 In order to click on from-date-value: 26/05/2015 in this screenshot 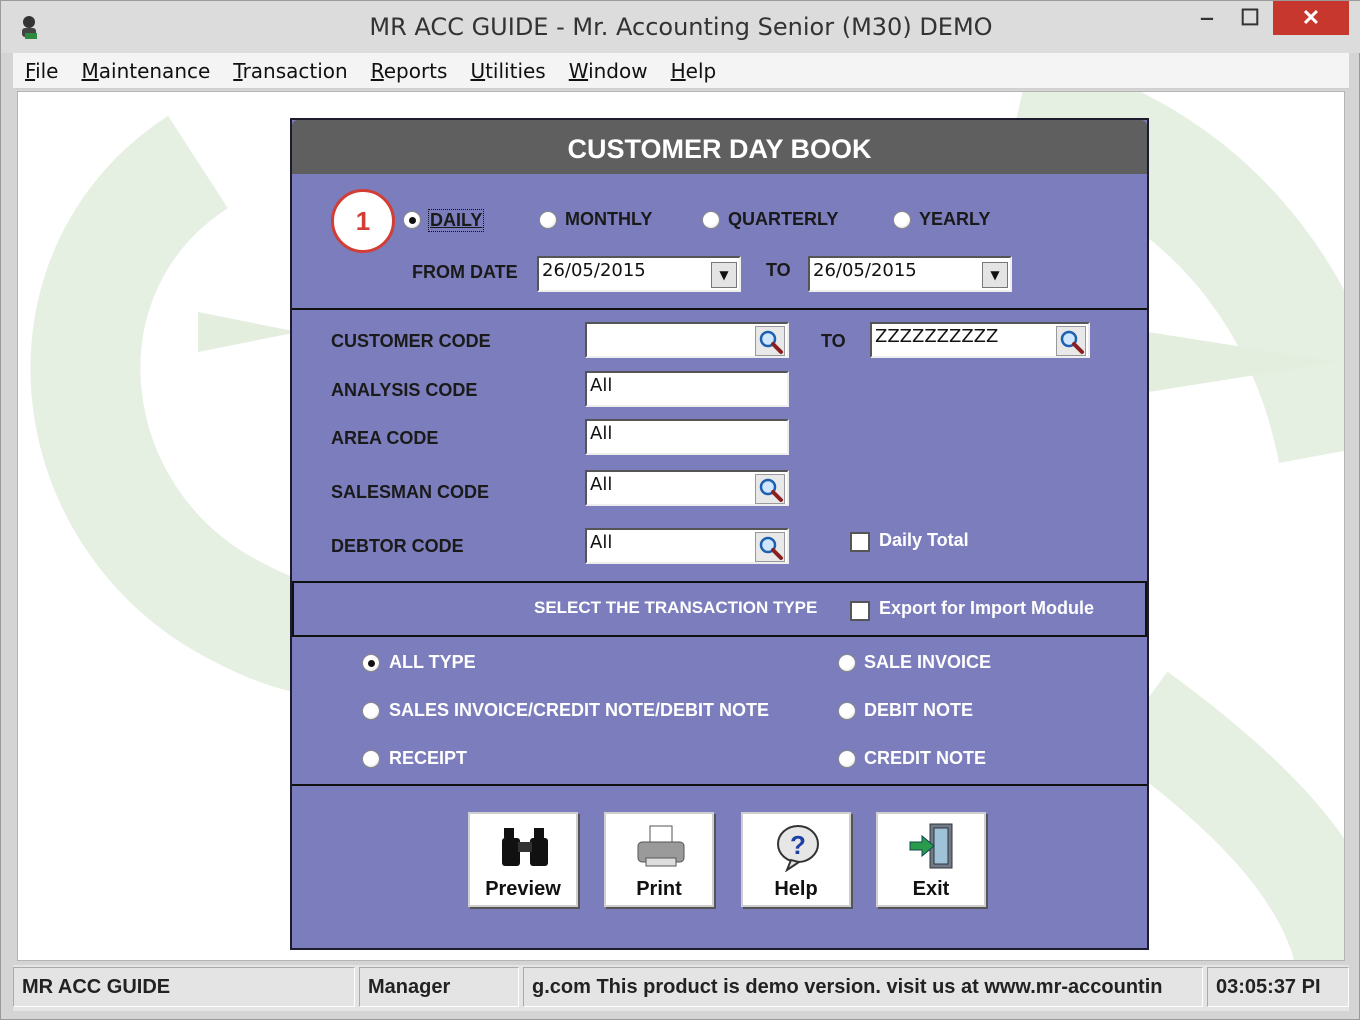, I will do `click(594, 270)`.